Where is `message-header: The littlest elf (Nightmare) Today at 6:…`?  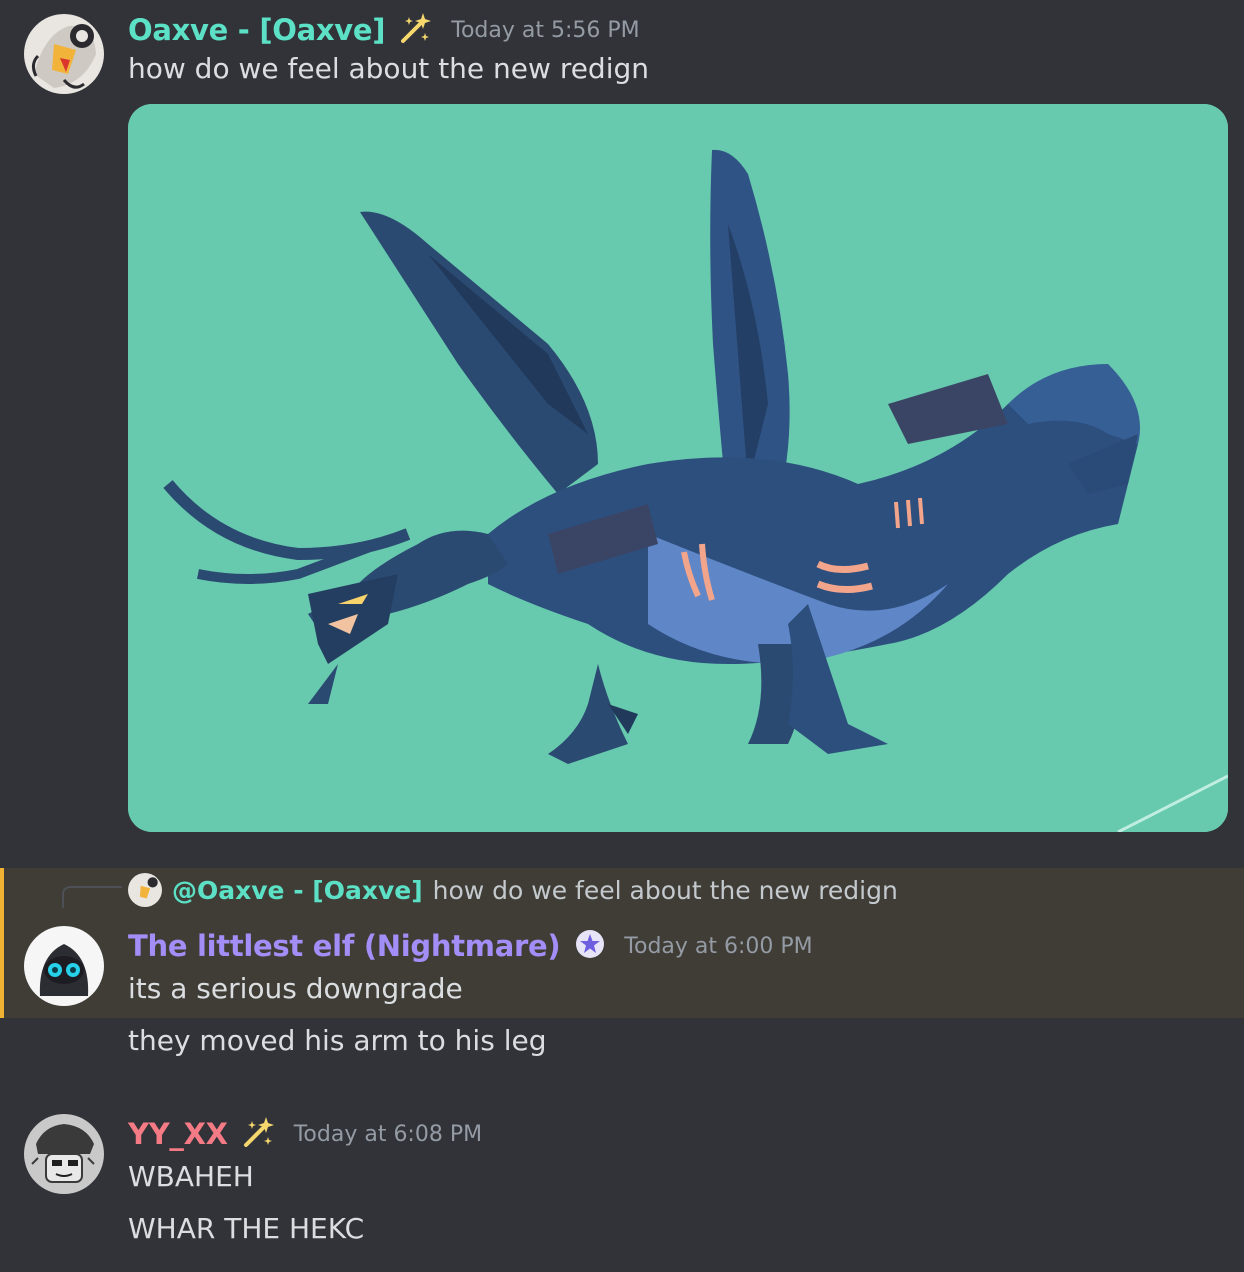 message-header: The littlest elf (Nightmare) Today at 6:… is located at coordinates (470, 946).